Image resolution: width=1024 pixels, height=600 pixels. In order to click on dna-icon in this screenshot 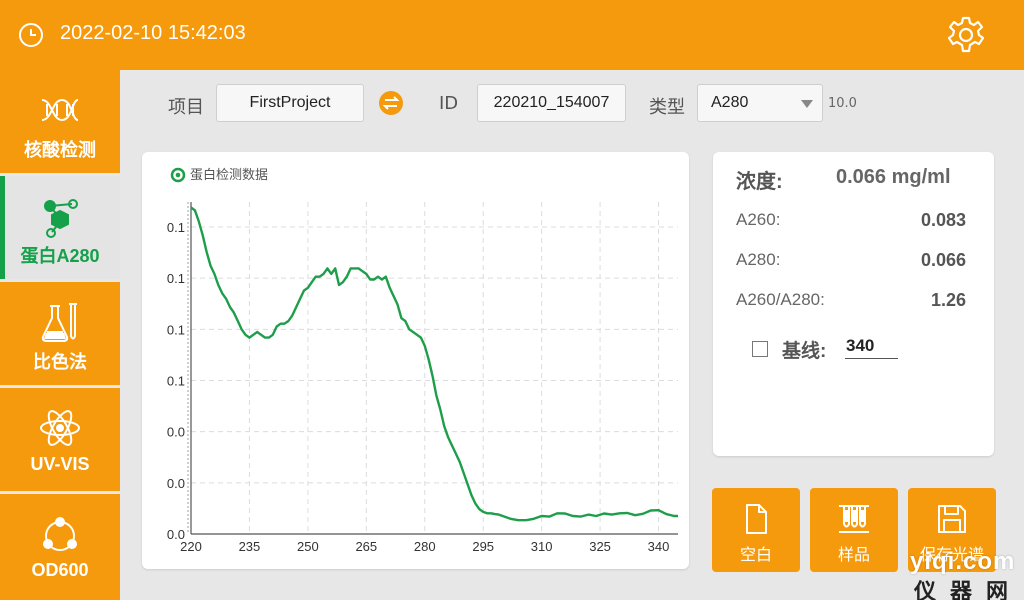, I will do `click(60, 110)`.